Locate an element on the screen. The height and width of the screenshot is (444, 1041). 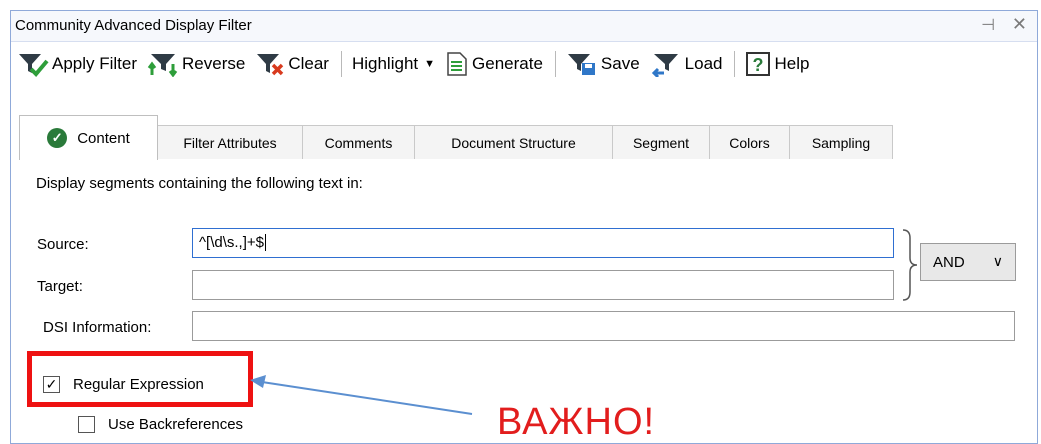
tab-comments: Comments is located at coordinates (358, 142).